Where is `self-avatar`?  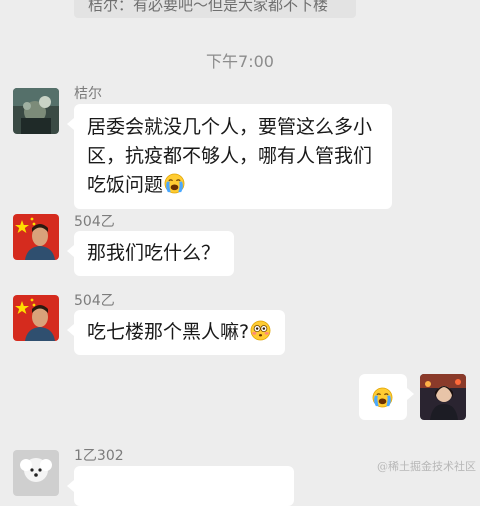 self-avatar is located at coordinates (443, 397).